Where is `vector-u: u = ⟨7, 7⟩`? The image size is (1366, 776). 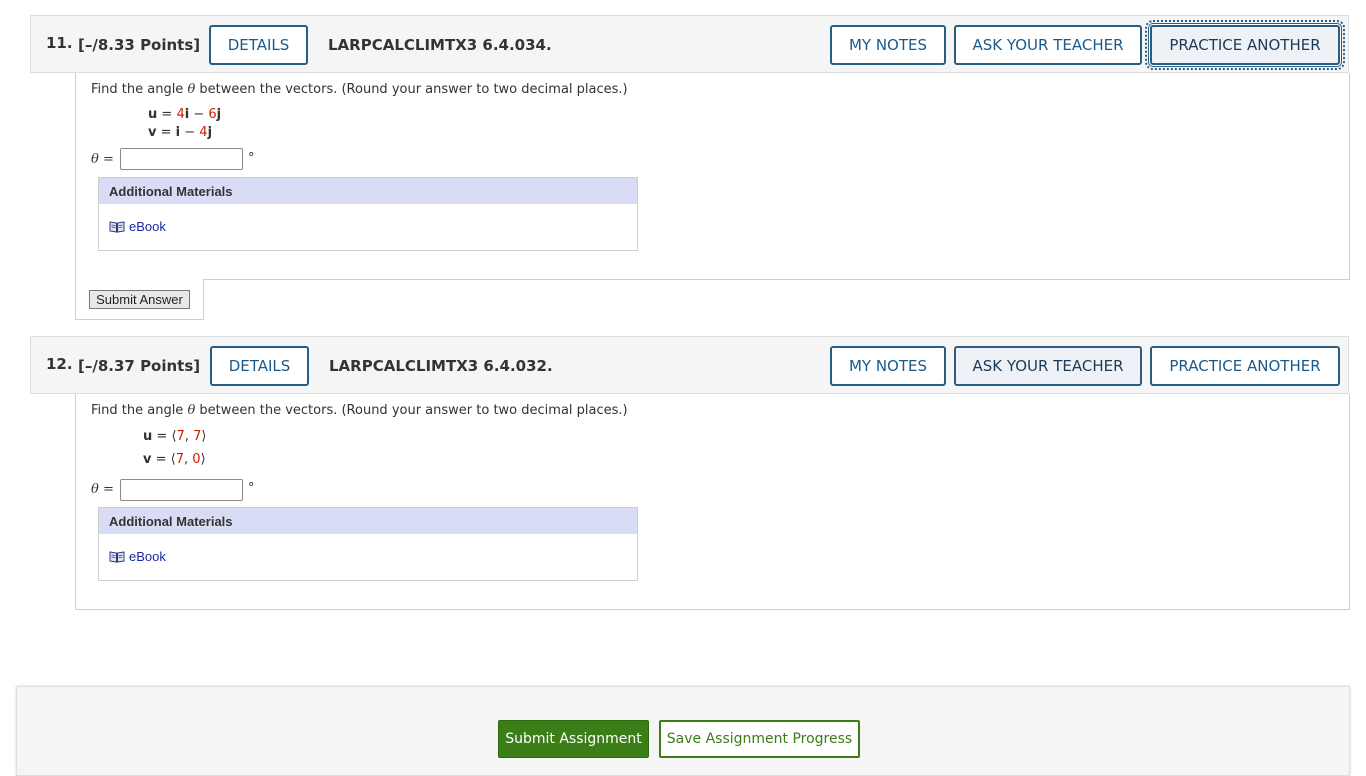
vector-u: u = ⟨7, 7⟩ is located at coordinates (175, 436).